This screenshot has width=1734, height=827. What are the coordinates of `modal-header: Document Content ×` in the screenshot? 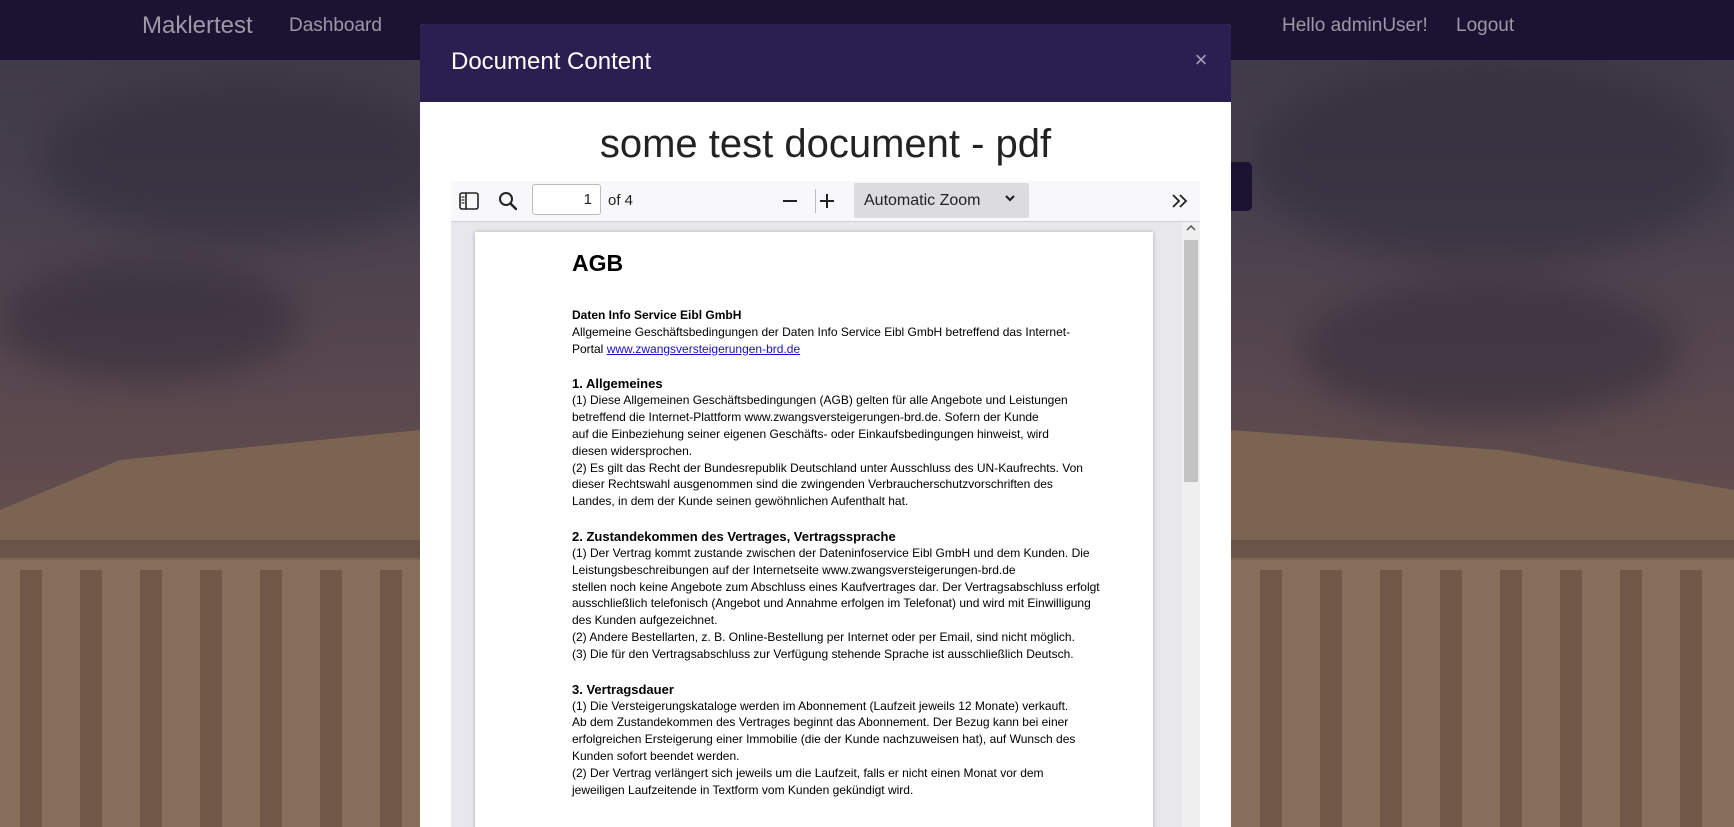 It's located at (825, 63).